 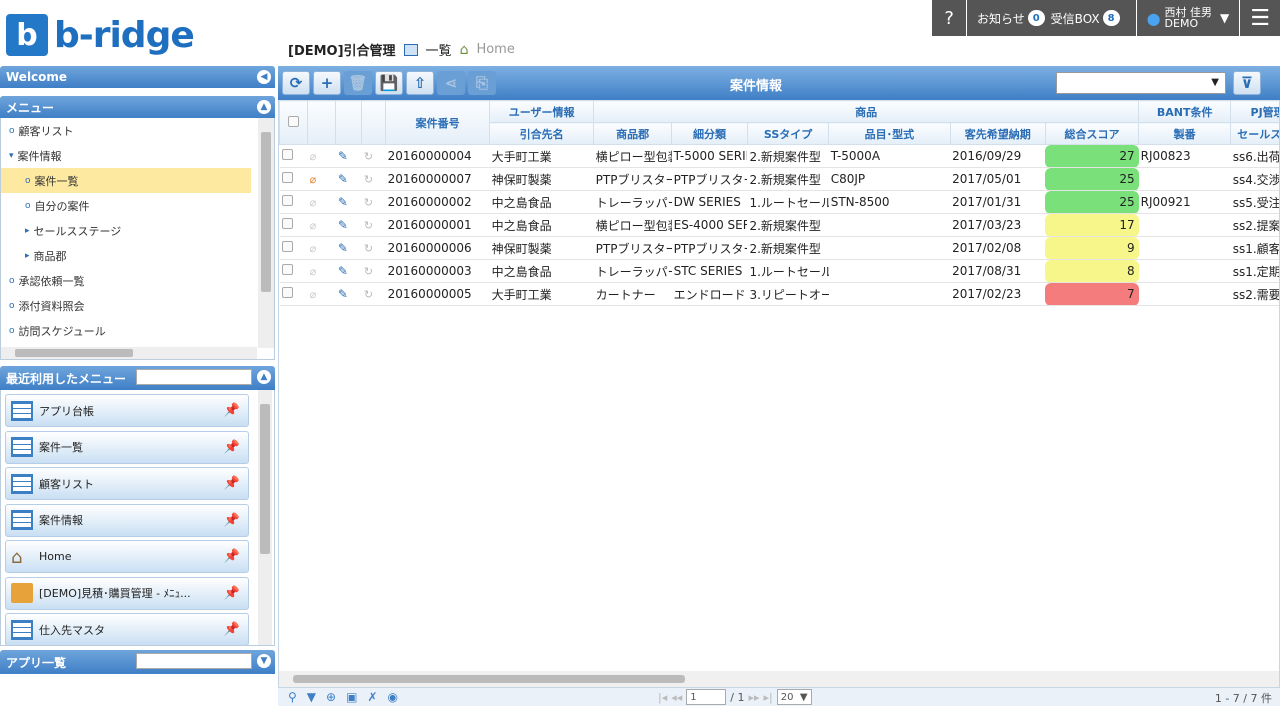 What do you see at coordinates (633, 133) in the screenshot?
I see `col-prod-group: 商品郡` at bounding box center [633, 133].